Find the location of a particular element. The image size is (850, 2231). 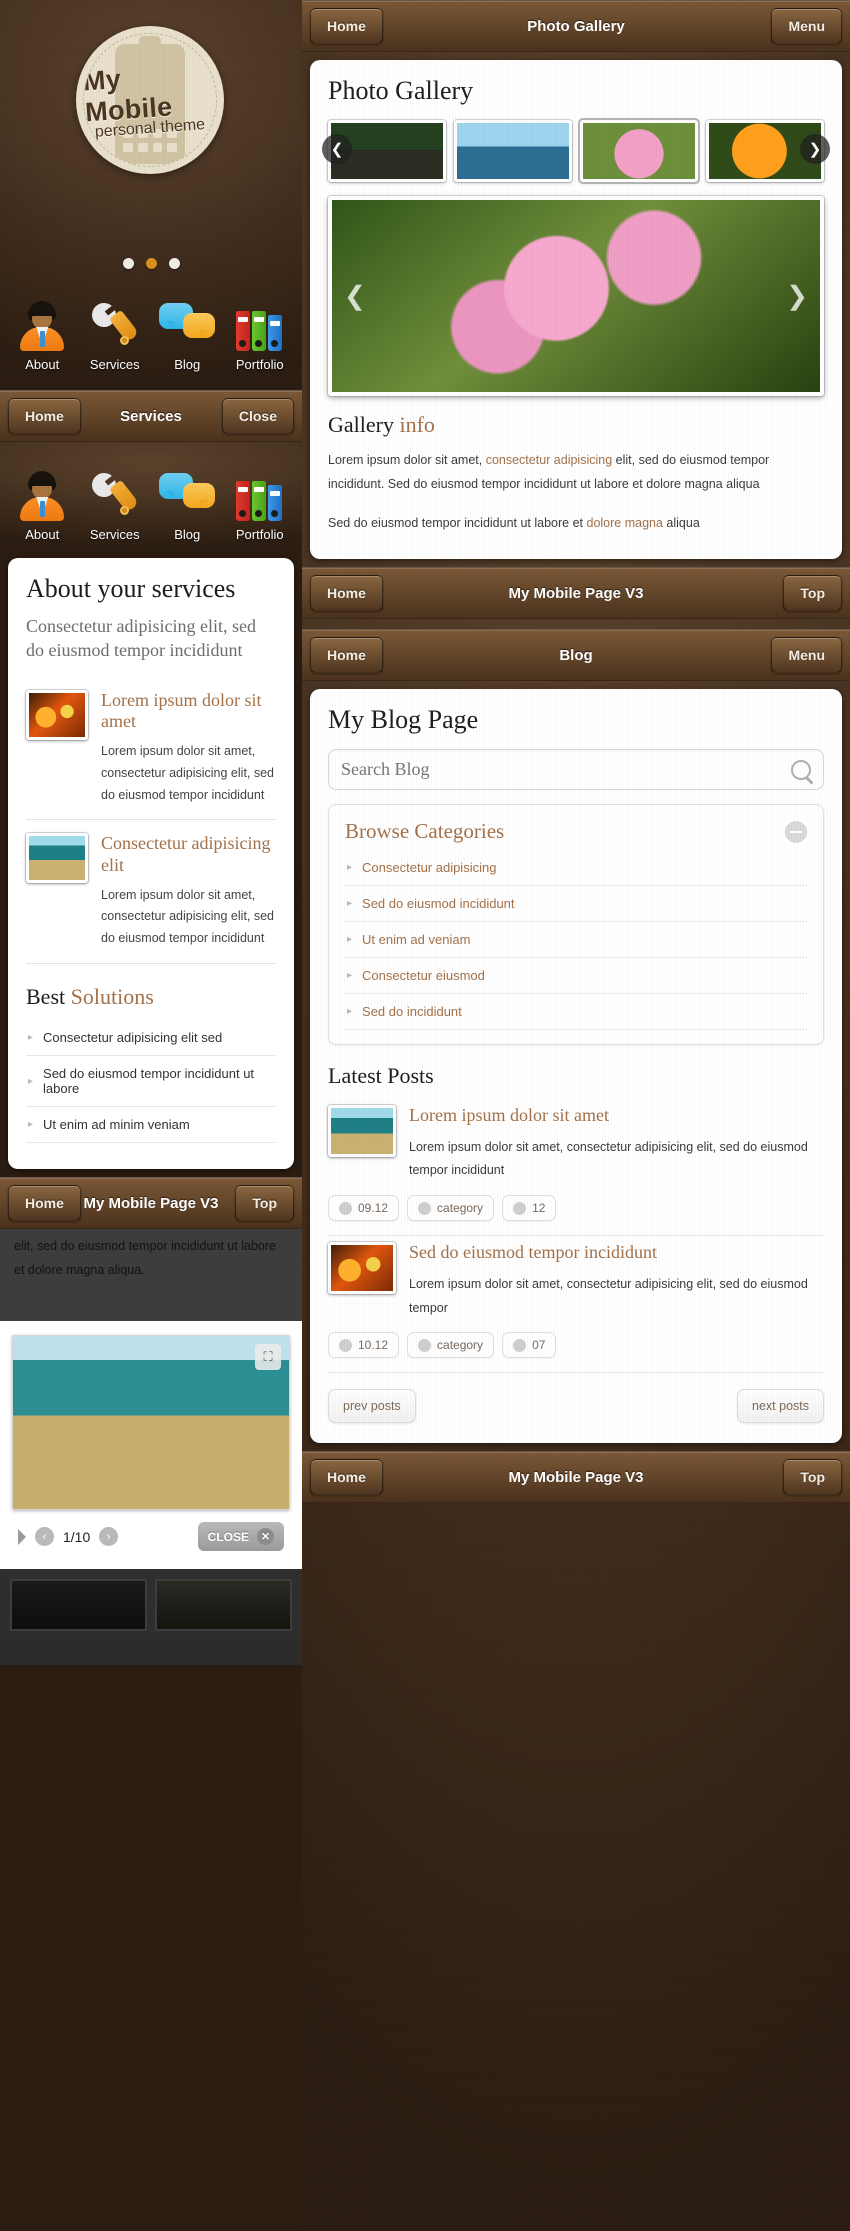

pink-flowers-thumb is located at coordinates (639, 151).